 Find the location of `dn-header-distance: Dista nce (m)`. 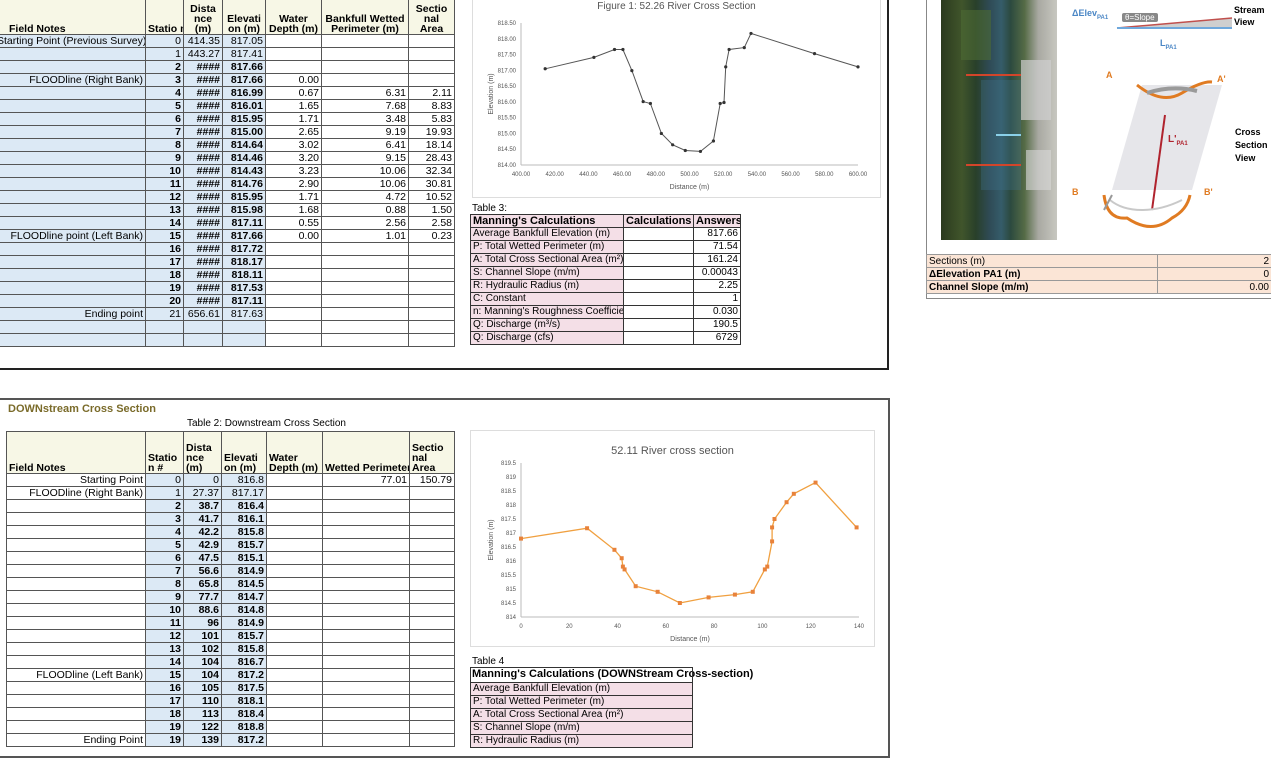

dn-header-distance: Dista nce (m) is located at coordinates (203, 453).